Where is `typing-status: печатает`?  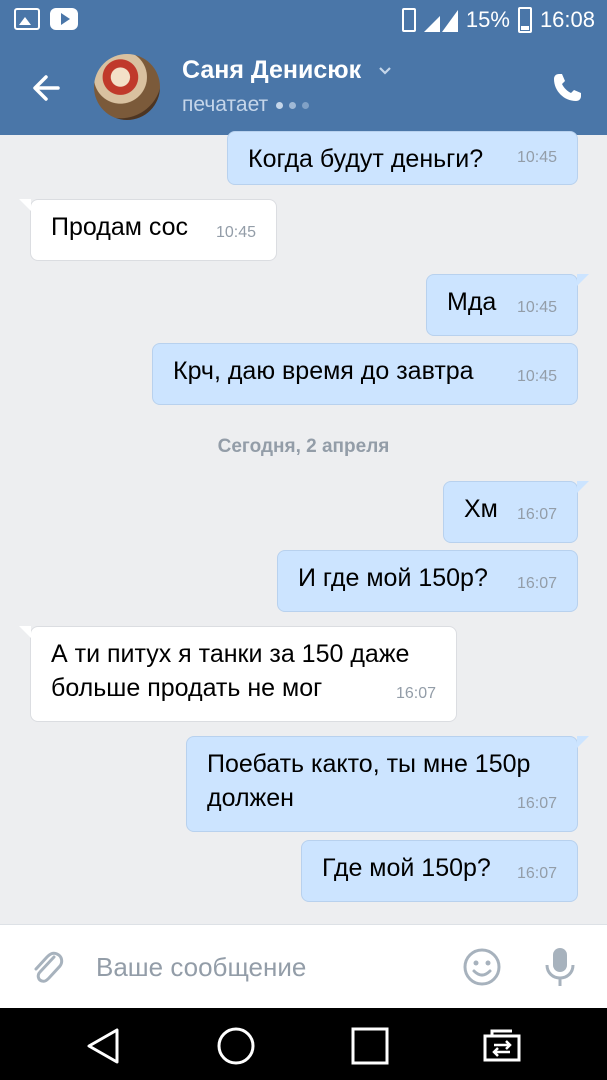 typing-status: печатает is located at coordinates (246, 105).